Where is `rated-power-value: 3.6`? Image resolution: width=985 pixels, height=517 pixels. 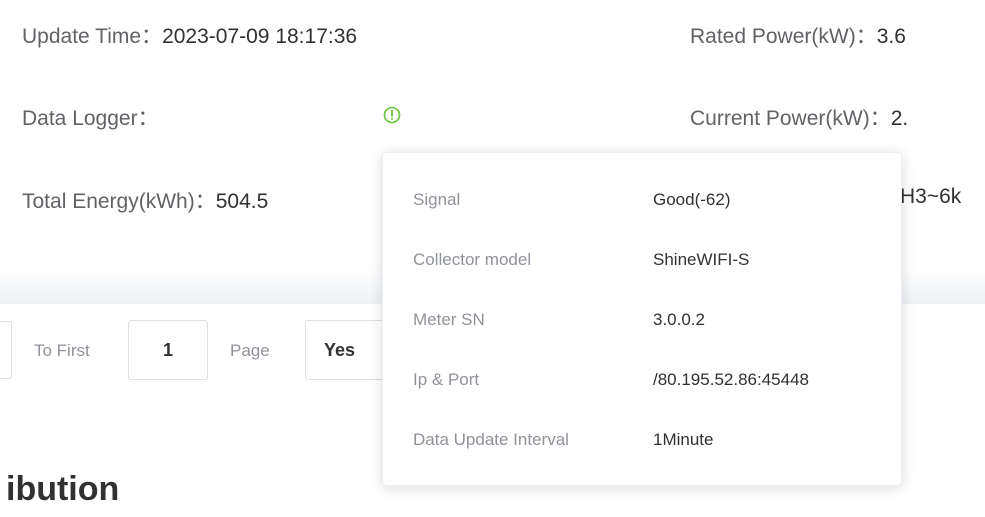 rated-power-value: 3.6 is located at coordinates (891, 36).